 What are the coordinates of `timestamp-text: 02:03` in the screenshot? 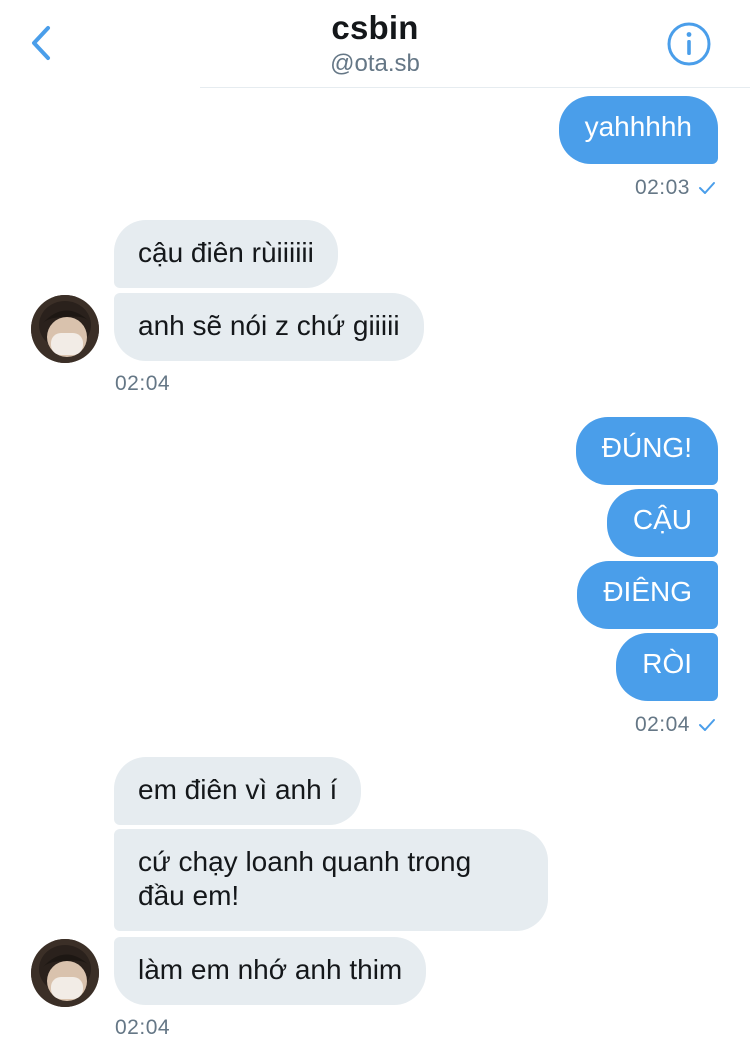 It's located at (662, 187).